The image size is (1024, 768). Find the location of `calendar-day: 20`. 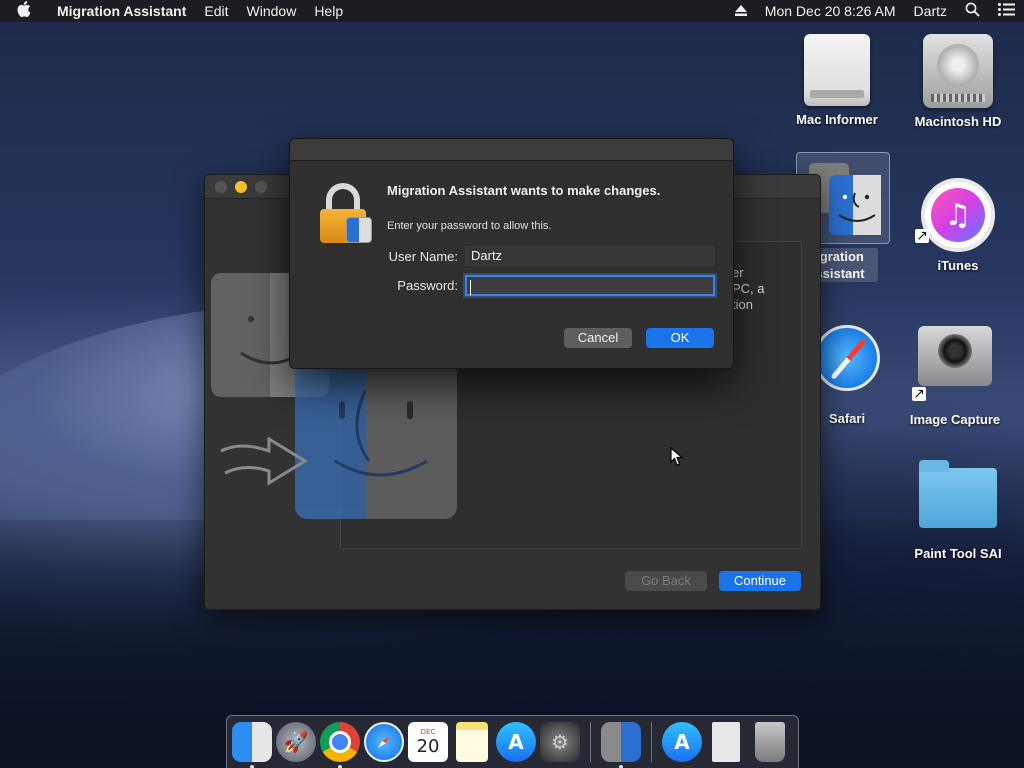

calendar-day: 20 is located at coordinates (428, 746).